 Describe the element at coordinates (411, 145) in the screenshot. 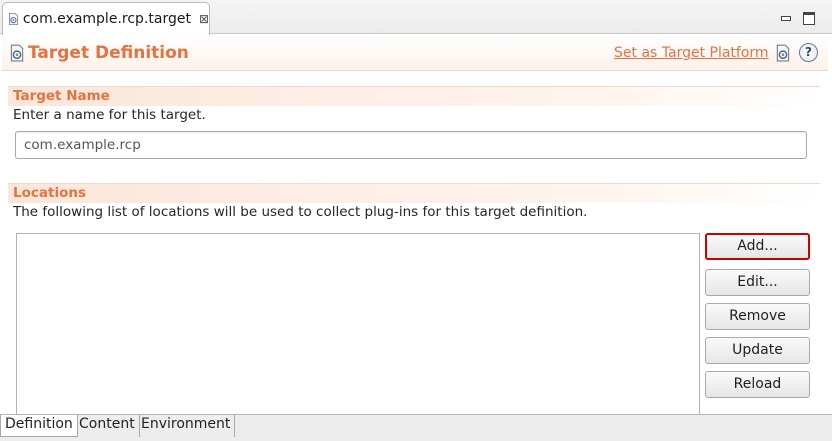

I see `target-name-input` at that location.